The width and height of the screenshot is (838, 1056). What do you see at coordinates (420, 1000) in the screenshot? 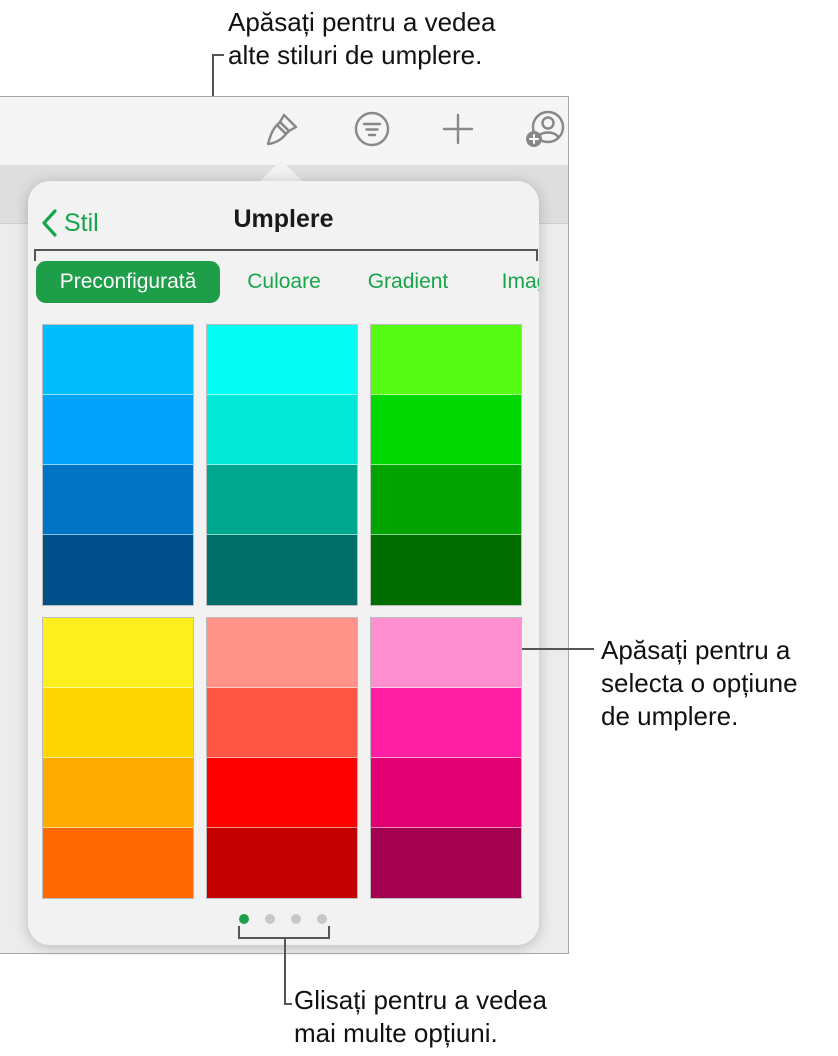
I see `callout-bottom-line-1: Glisați pentru a vedea` at bounding box center [420, 1000].